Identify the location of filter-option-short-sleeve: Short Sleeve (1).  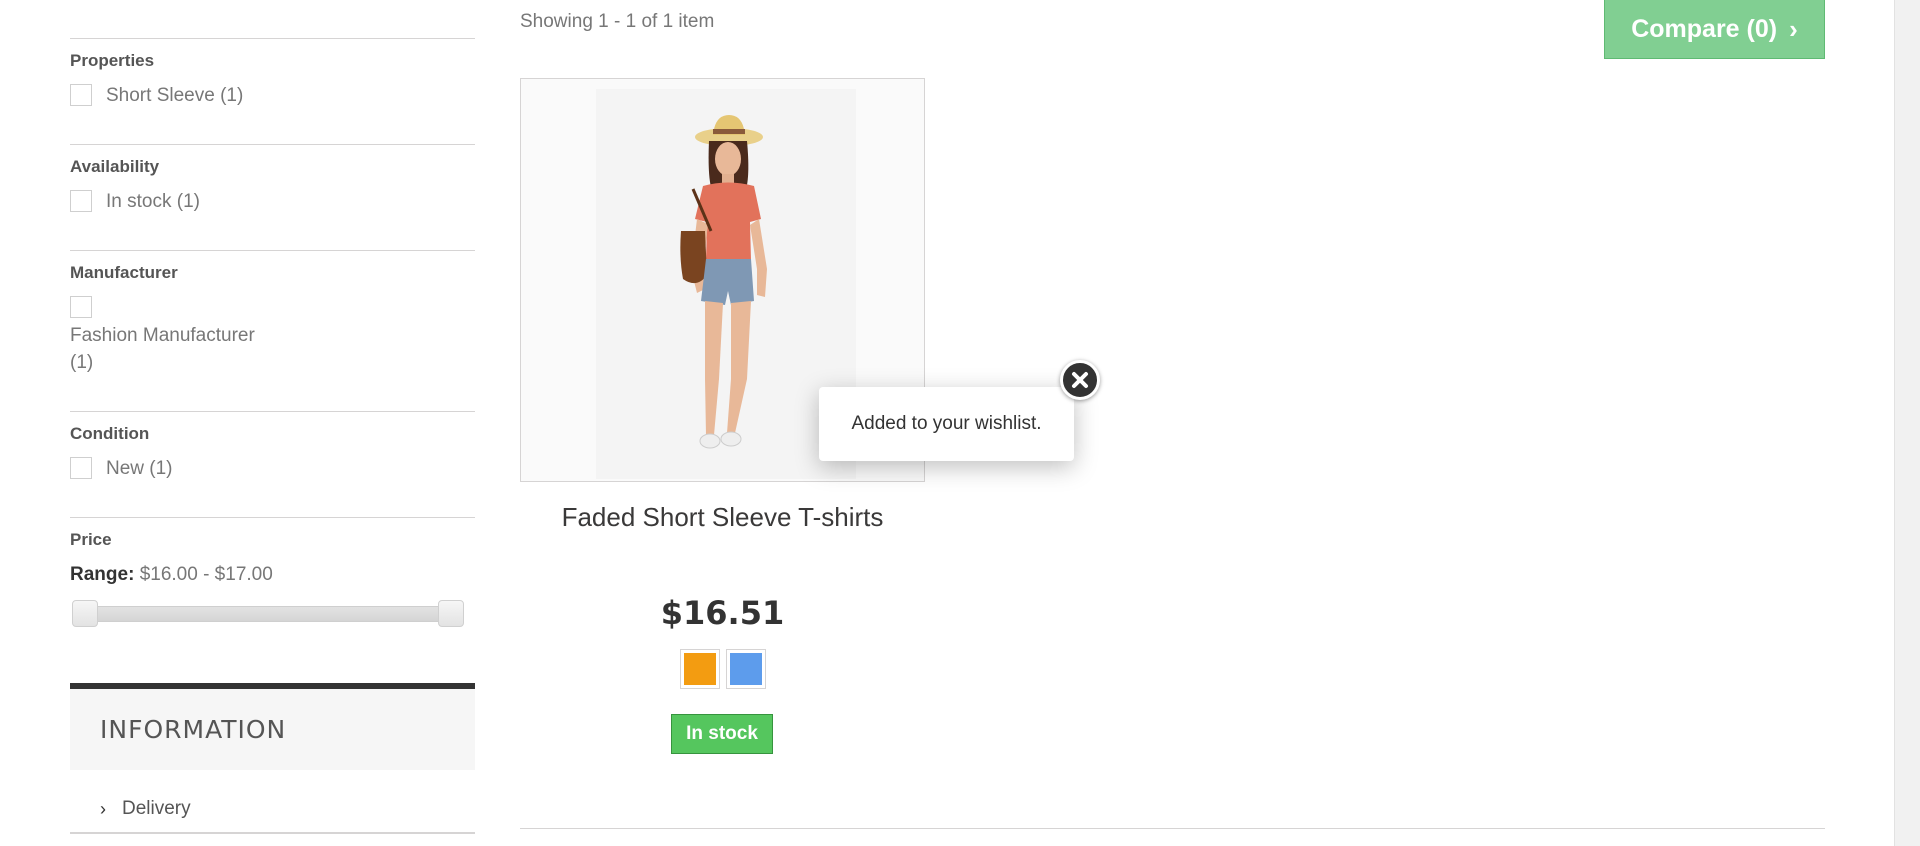
(272, 96).